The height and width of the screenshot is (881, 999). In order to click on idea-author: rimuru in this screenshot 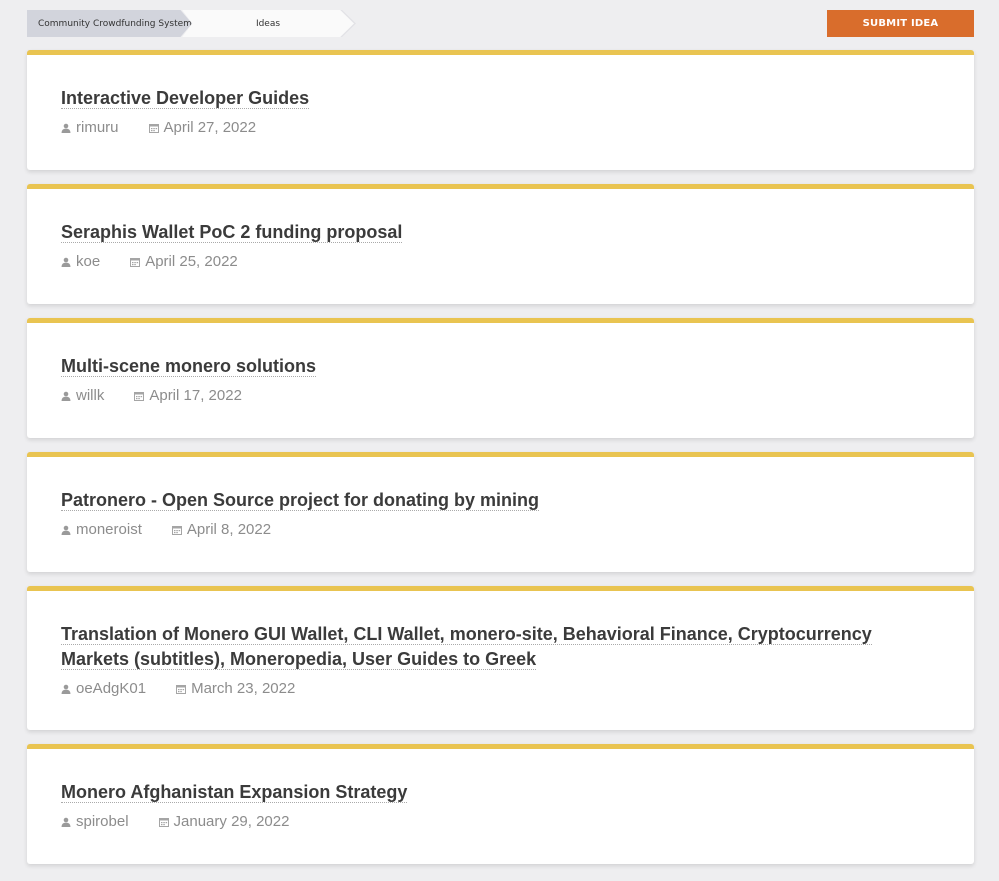, I will do `click(90, 127)`.